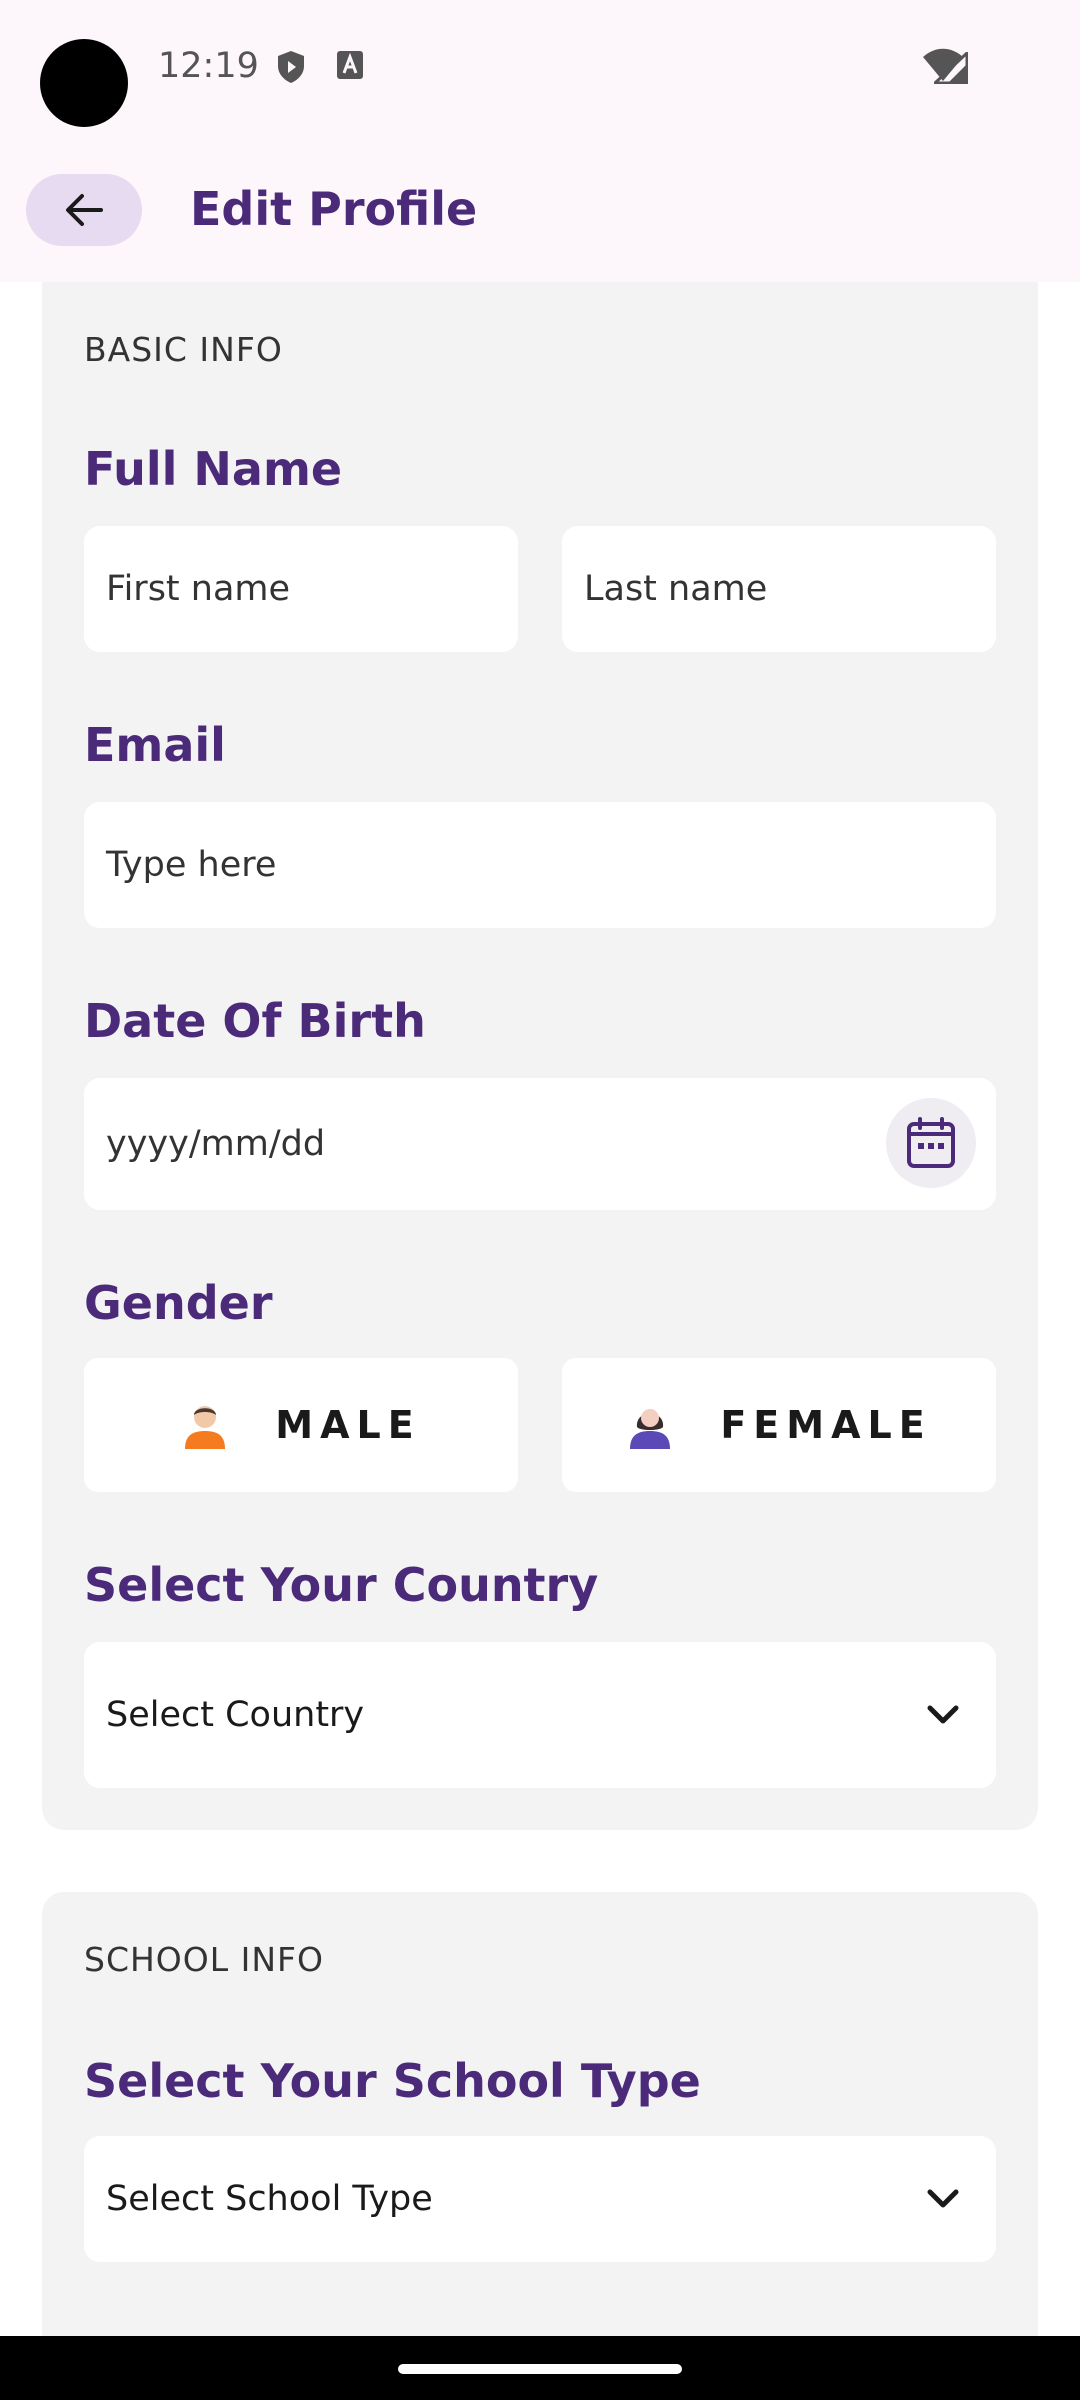  Describe the element at coordinates (155, 745) in the screenshot. I see `email-label: Email` at that location.